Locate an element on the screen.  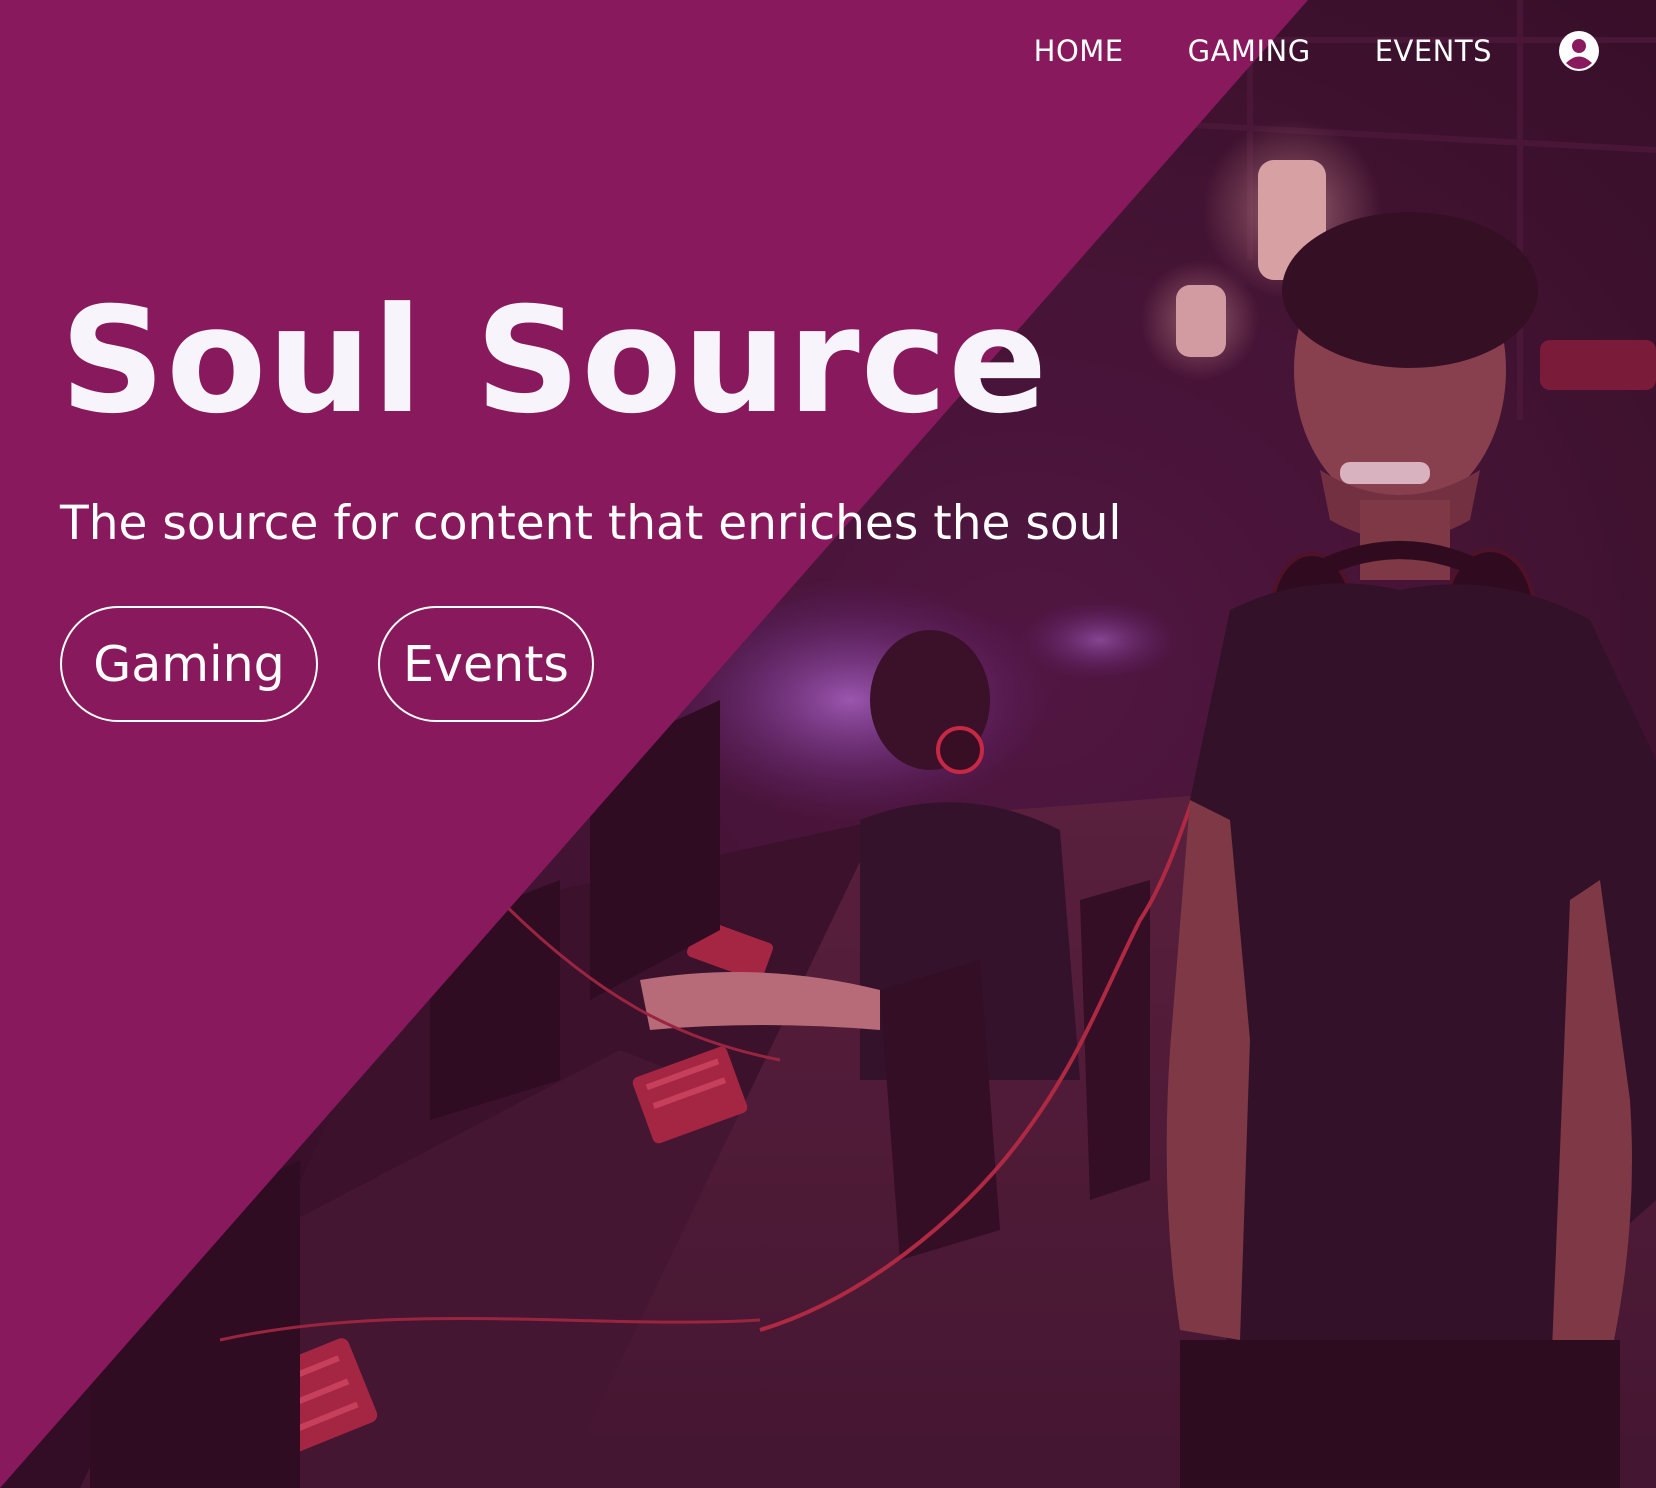
hero-title: Soul Source is located at coordinates (554, 361).